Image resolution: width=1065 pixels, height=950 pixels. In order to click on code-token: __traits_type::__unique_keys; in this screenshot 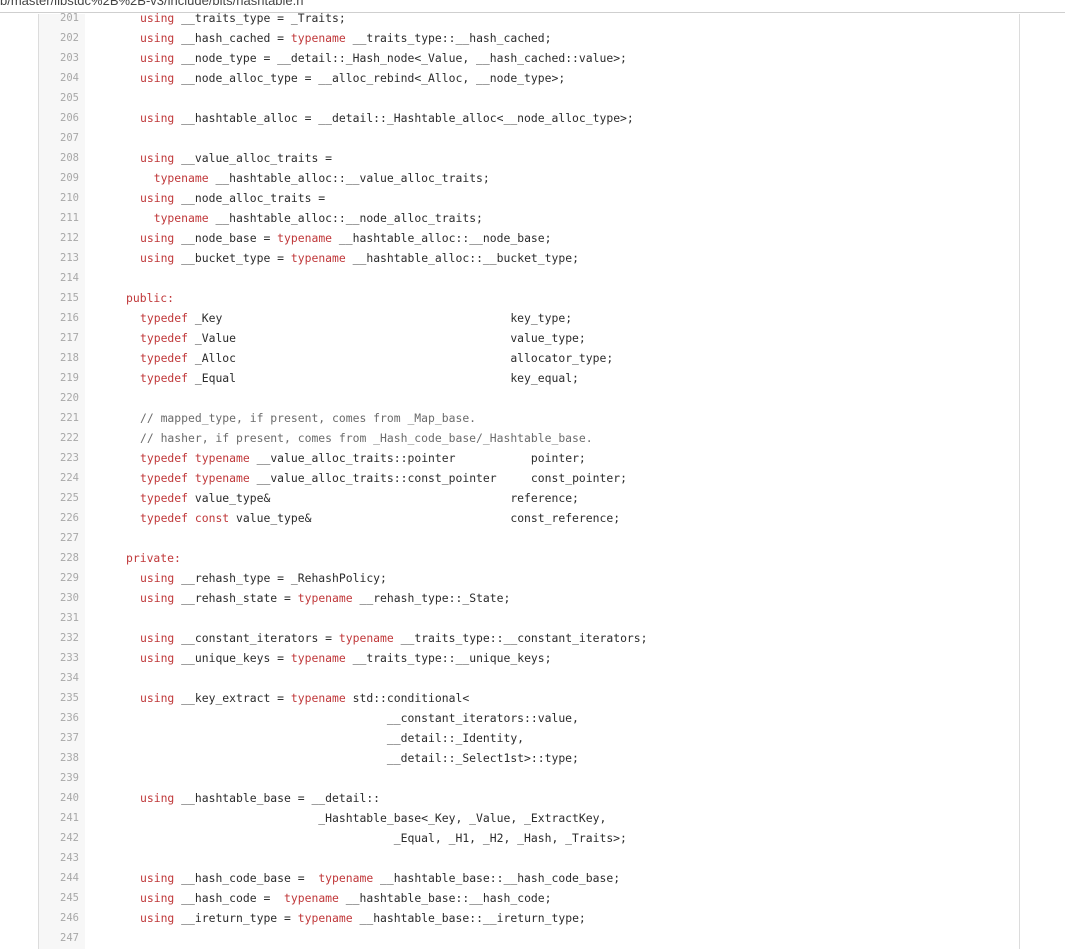, I will do `click(448, 658)`.